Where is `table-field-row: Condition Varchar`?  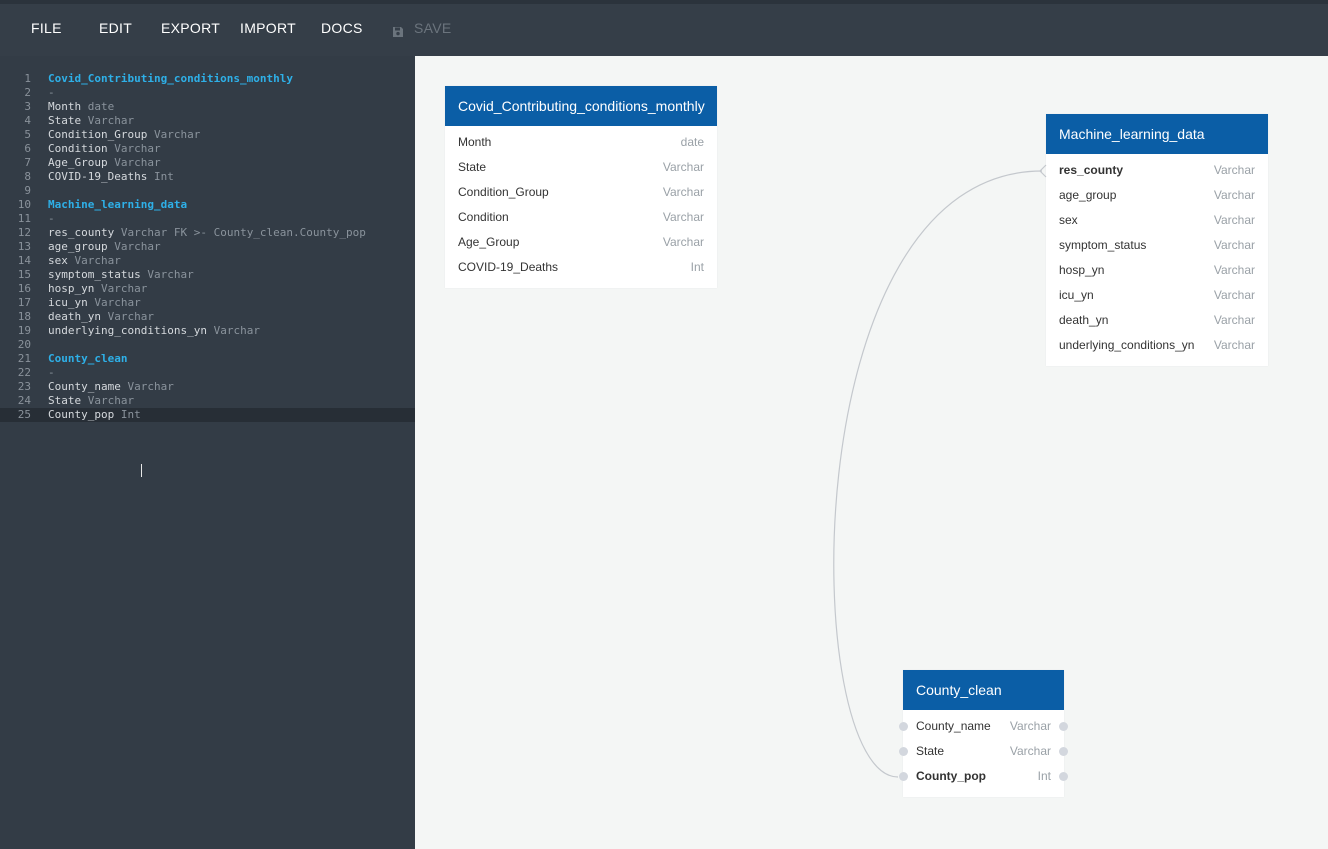 table-field-row: Condition Varchar is located at coordinates (581, 217).